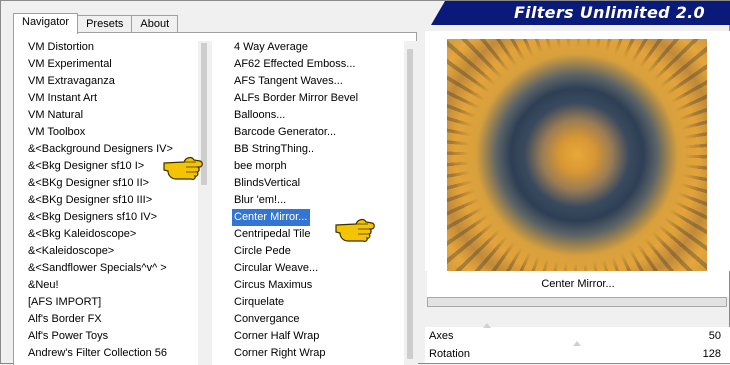 This screenshot has width=730, height=365. I want to click on category-scrollbar, so click(205, 203).